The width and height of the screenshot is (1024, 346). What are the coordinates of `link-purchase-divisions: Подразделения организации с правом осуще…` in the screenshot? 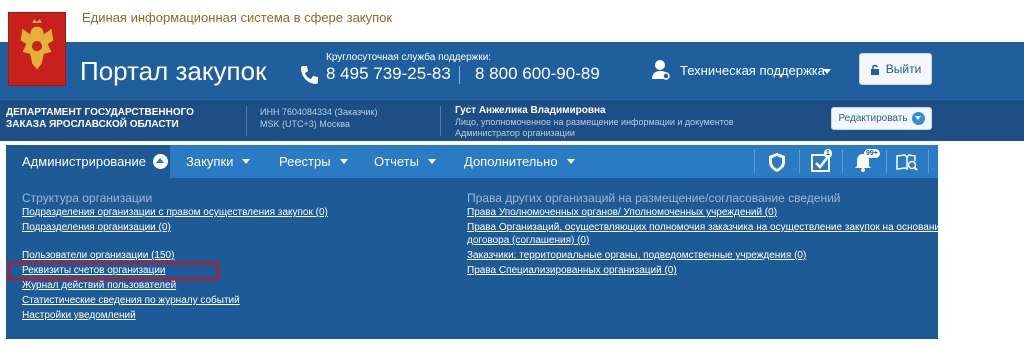 It's located at (175, 213).